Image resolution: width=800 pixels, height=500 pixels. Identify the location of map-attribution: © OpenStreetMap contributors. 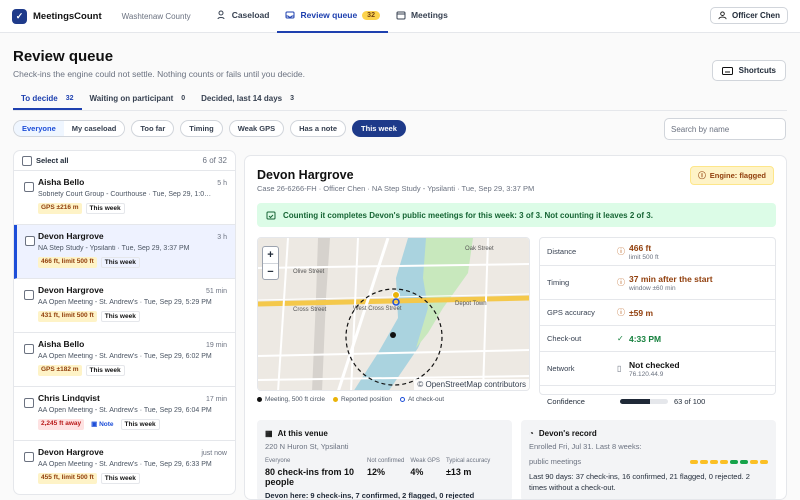
(471, 384).